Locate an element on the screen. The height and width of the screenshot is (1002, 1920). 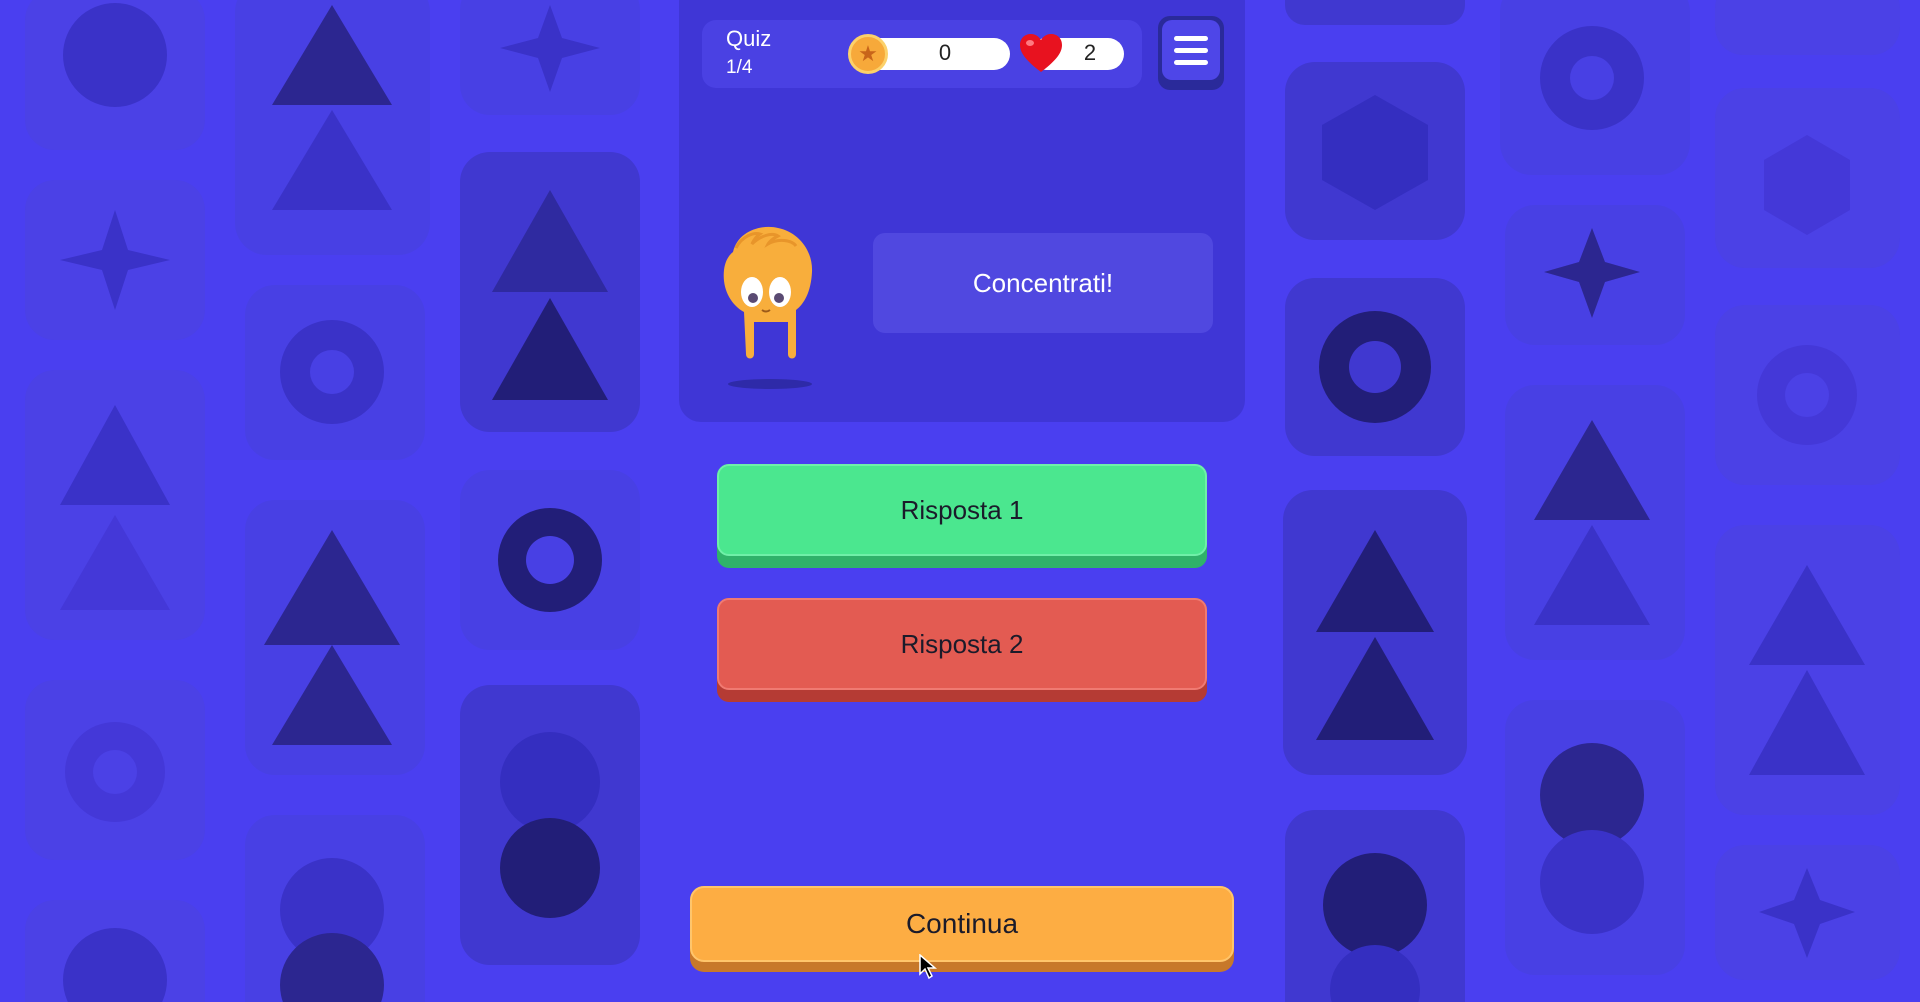
hamburger-menu-icon is located at coordinates (1191, 50).